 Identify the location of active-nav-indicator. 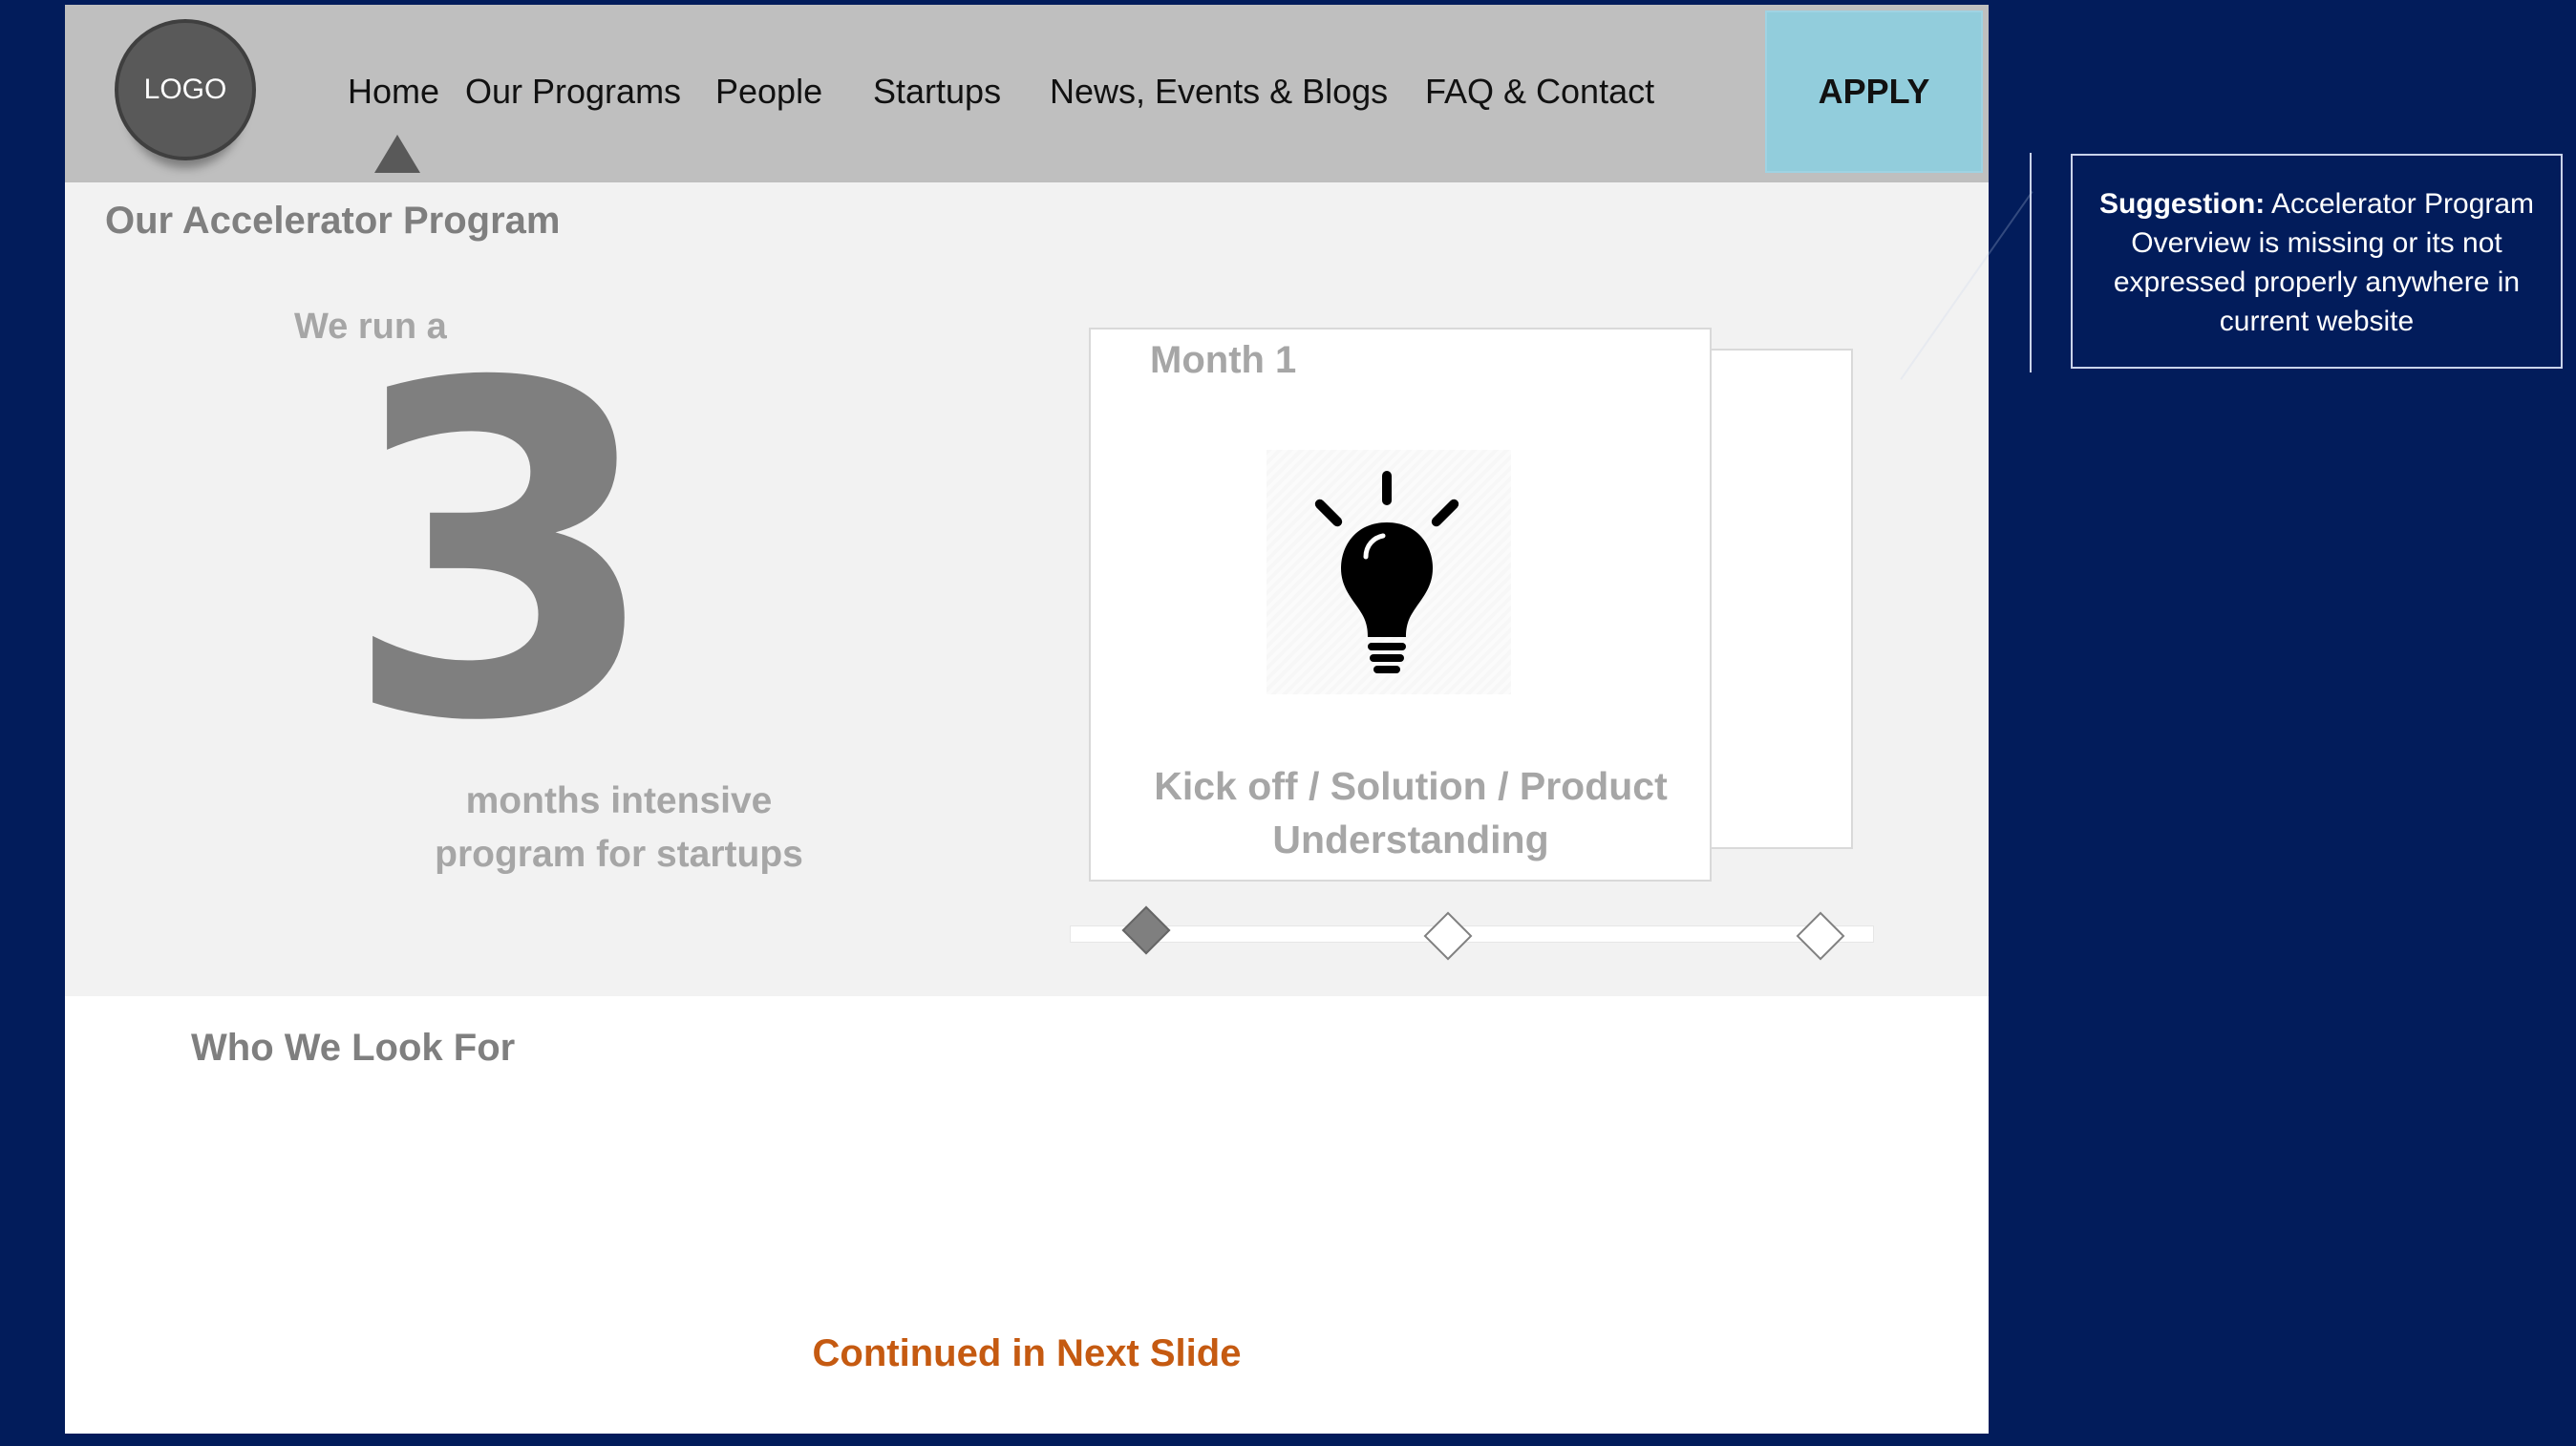
(397, 154).